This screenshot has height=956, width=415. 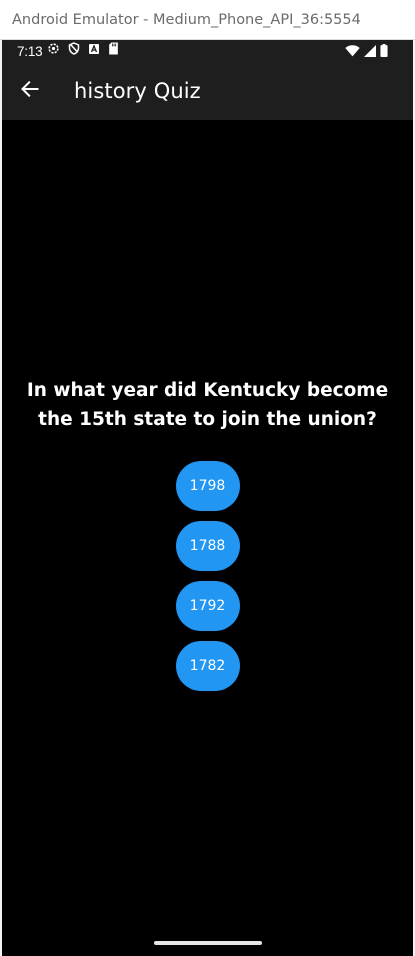 What do you see at coordinates (384, 53) in the screenshot?
I see `battery-icon` at bounding box center [384, 53].